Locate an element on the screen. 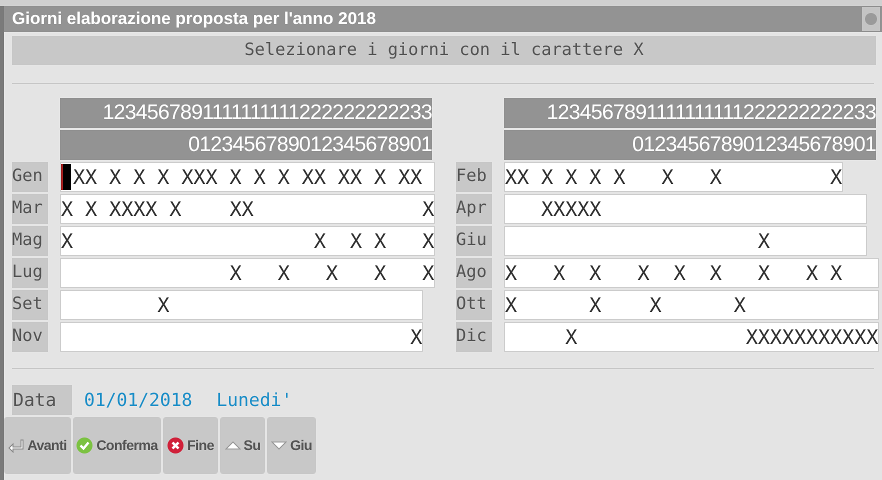 Image resolution: width=882 pixels, height=480 pixels. month-label: Ago is located at coordinates (474, 273).